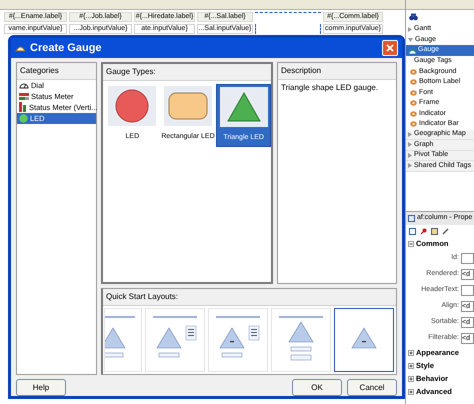  Describe the element at coordinates (188, 106) in the screenshot. I see `rectangular-led-icon` at that location.